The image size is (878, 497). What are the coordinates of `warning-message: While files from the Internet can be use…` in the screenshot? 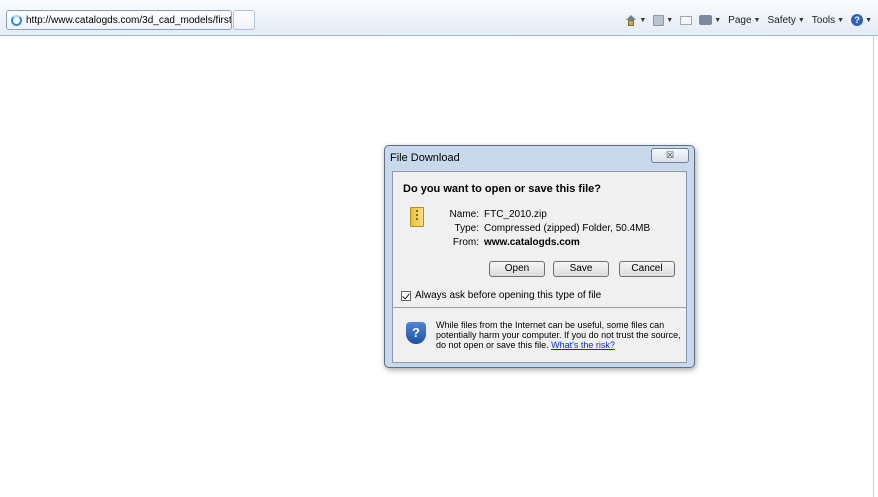 It's located at (560, 335).